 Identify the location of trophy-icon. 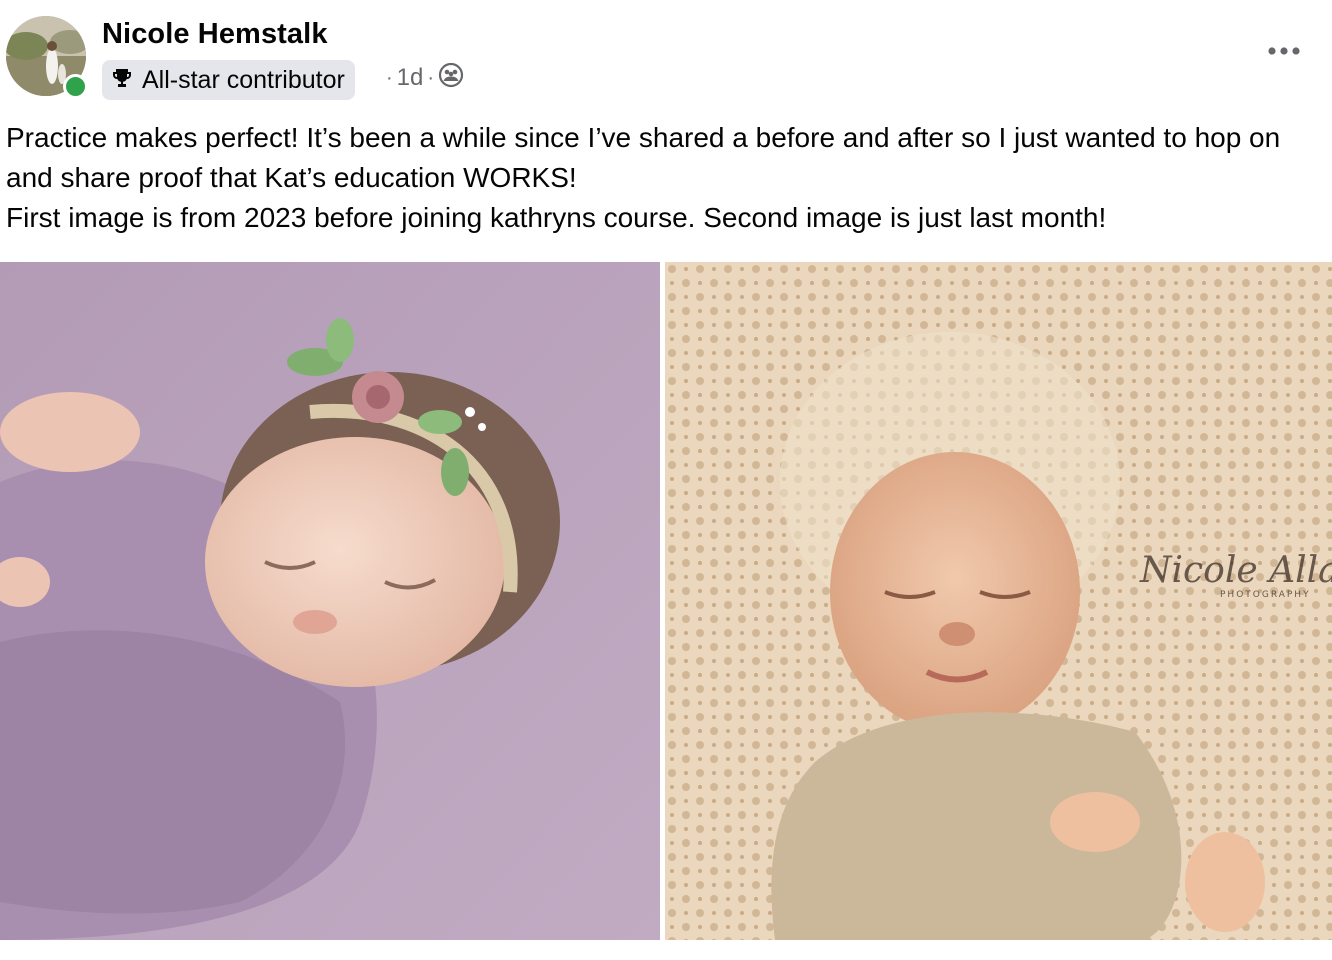
(122, 80).